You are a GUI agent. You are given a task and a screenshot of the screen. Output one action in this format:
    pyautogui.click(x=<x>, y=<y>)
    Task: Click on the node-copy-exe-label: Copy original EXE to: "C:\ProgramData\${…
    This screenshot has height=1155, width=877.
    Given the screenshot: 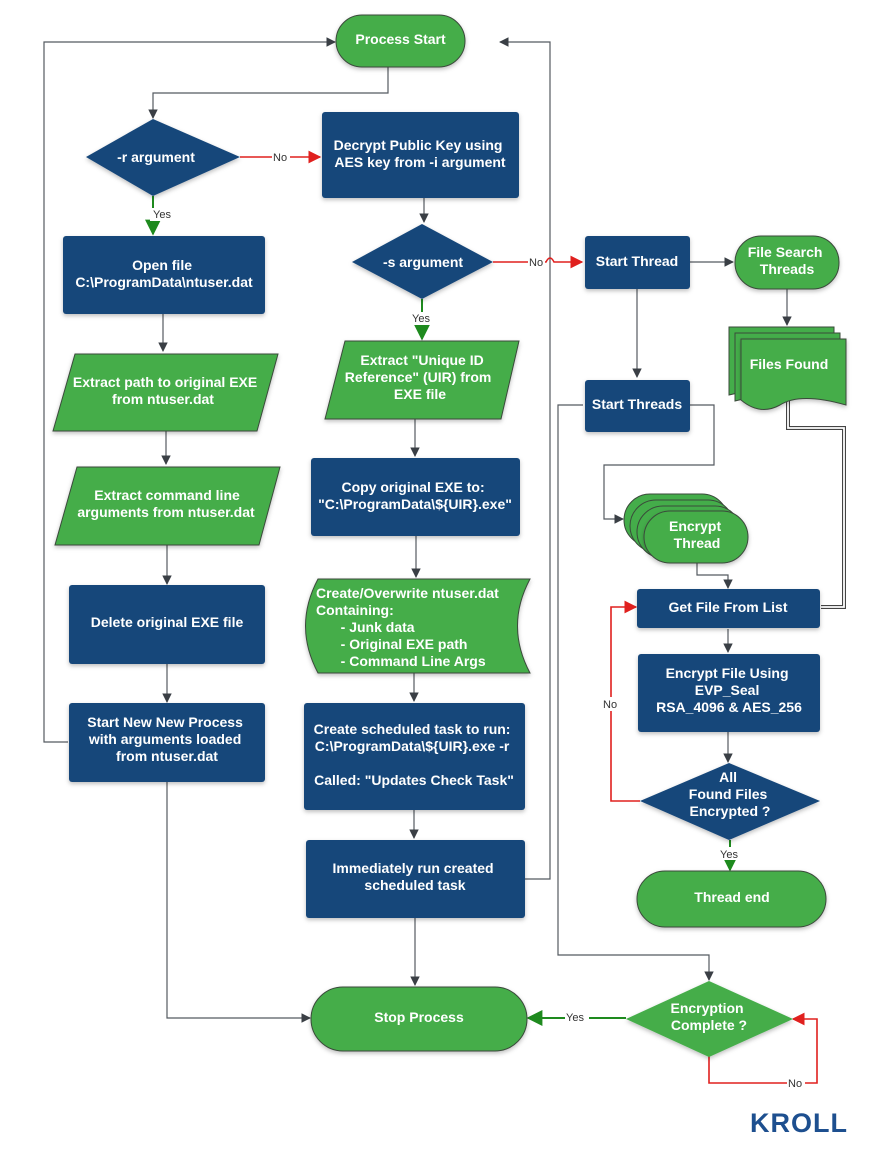 What is the action you would take?
    pyautogui.click(x=415, y=495)
    